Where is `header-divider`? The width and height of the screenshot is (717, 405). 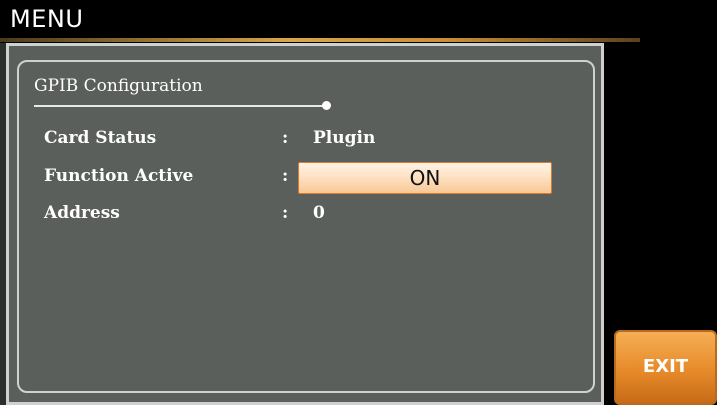
header-divider is located at coordinates (320, 40).